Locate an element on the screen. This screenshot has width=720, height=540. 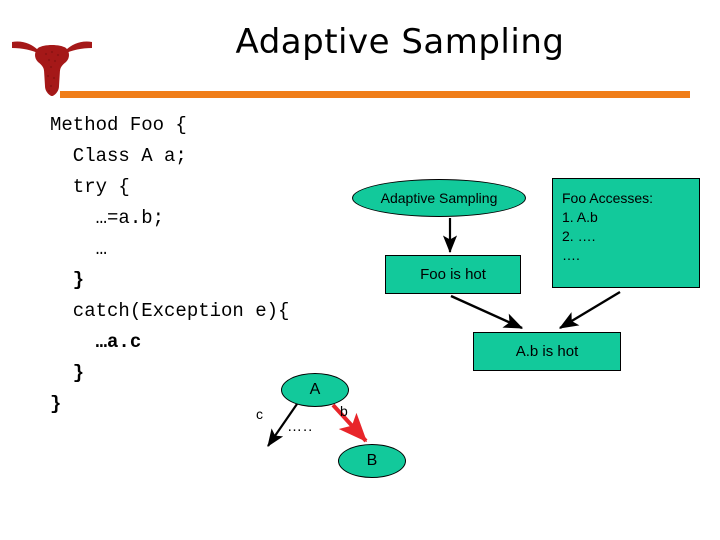
foo-accesses-item-1: 1. A.b is located at coordinates (580, 217).